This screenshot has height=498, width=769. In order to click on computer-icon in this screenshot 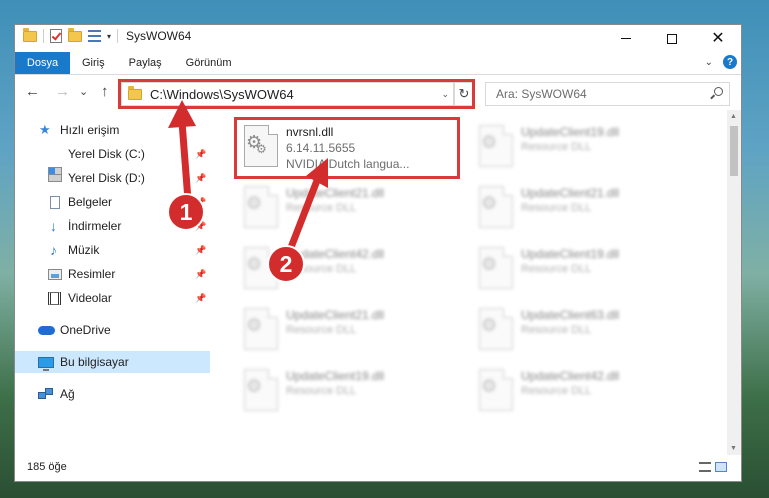, I will do `click(46, 363)`.